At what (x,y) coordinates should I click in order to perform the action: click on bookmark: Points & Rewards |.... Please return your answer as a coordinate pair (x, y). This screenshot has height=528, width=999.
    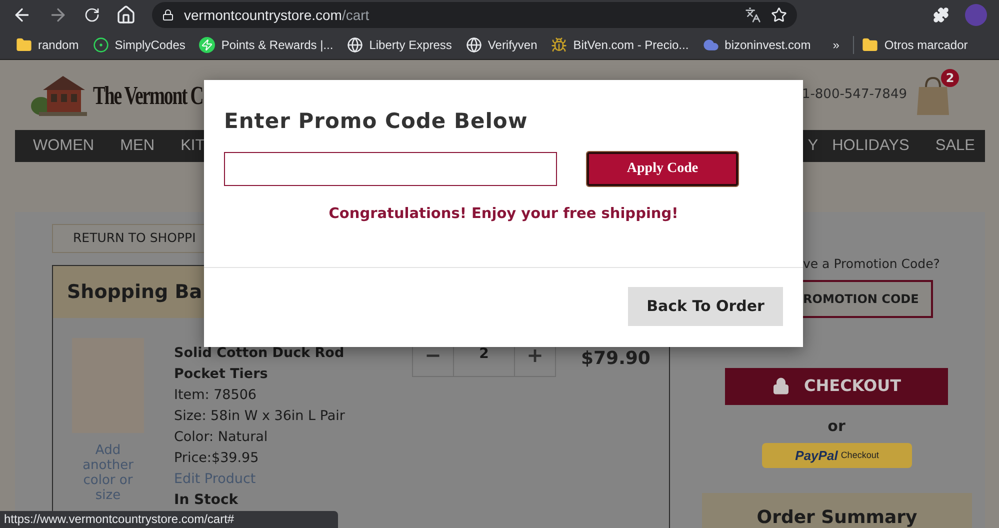
    Looking at the image, I should click on (266, 45).